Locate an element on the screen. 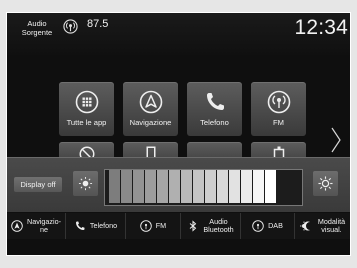 This screenshot has height=268, width=357. nav-bluetooth-audio: Audio Bluetooth is located at coordinates (211, 226).